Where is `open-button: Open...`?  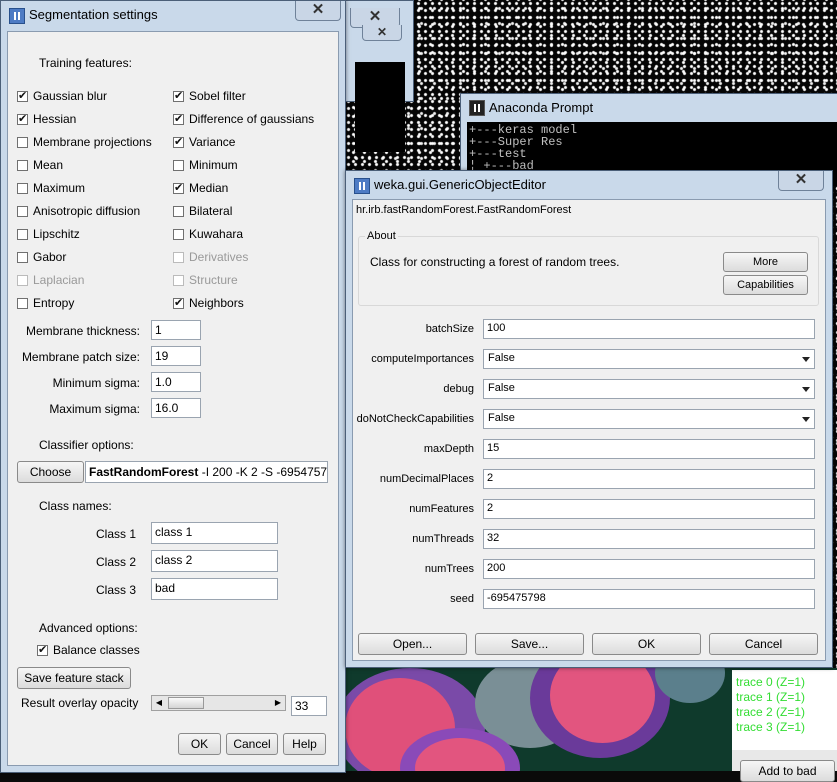
open-button: Open... is located at coordinates (412, 644).